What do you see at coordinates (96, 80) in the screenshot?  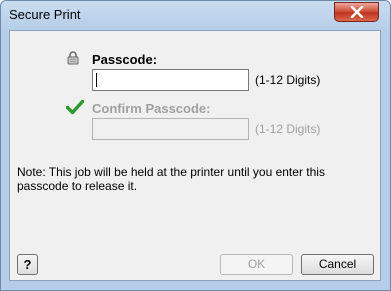 I see `text-cursor` at bounding box center [96, 80].